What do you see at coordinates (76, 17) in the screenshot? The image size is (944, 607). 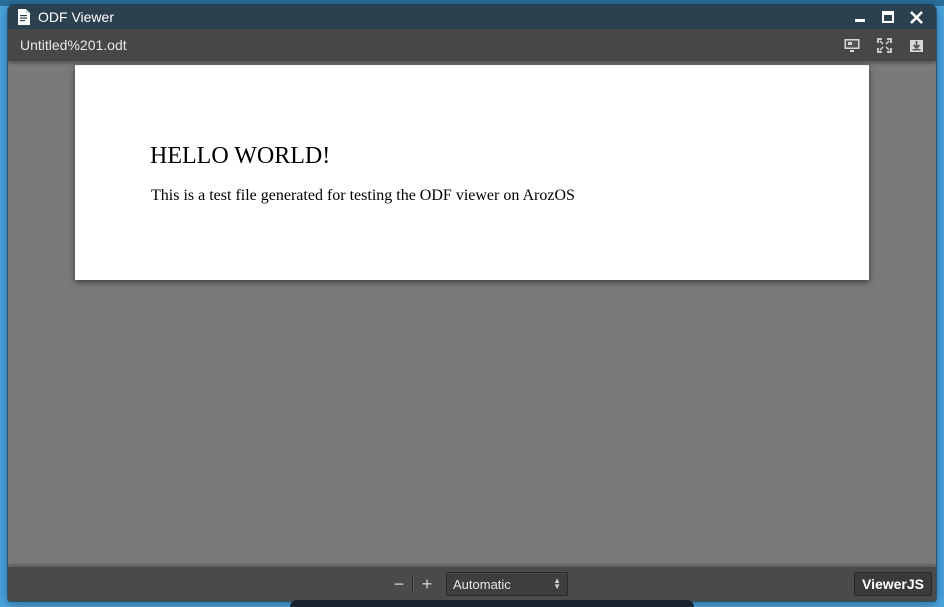 I see `window-title: ODF Viewer` at bounding box center [76, 17].